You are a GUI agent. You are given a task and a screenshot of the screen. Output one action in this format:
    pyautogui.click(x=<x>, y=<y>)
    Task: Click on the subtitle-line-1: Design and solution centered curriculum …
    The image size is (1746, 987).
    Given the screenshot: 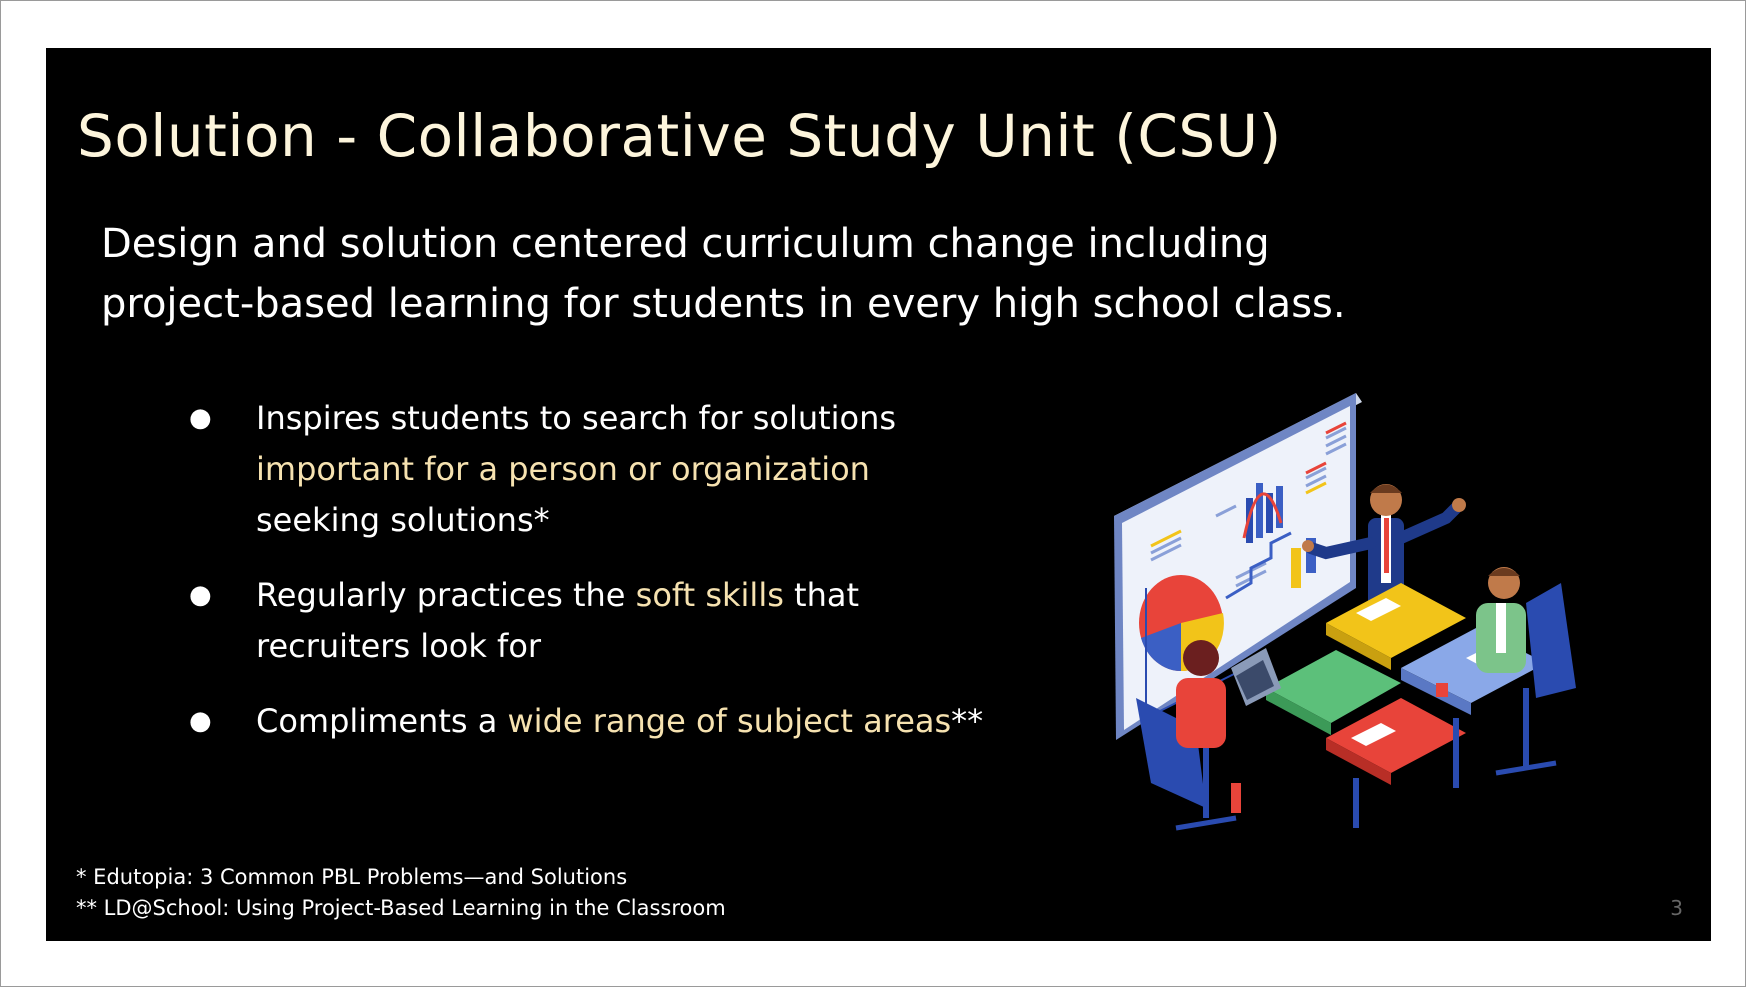 What is the action you would take?
    pyautogui.click(x=685, y=244)
    